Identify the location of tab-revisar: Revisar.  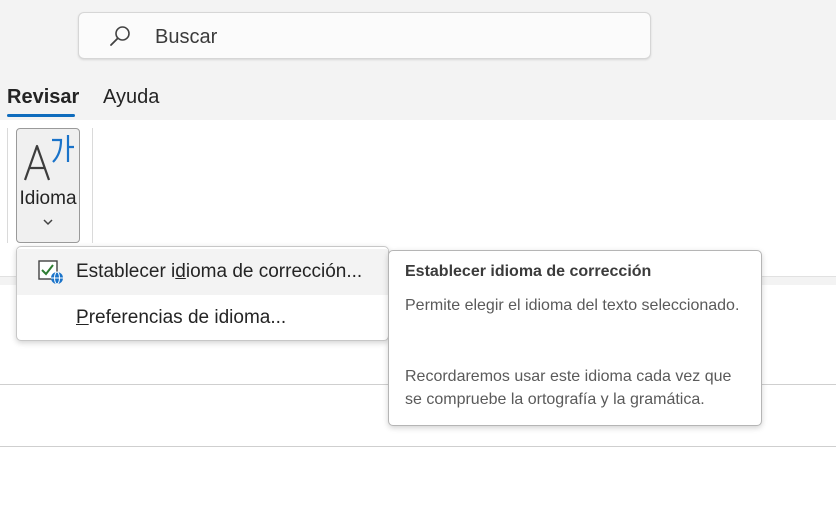
(43, 97).